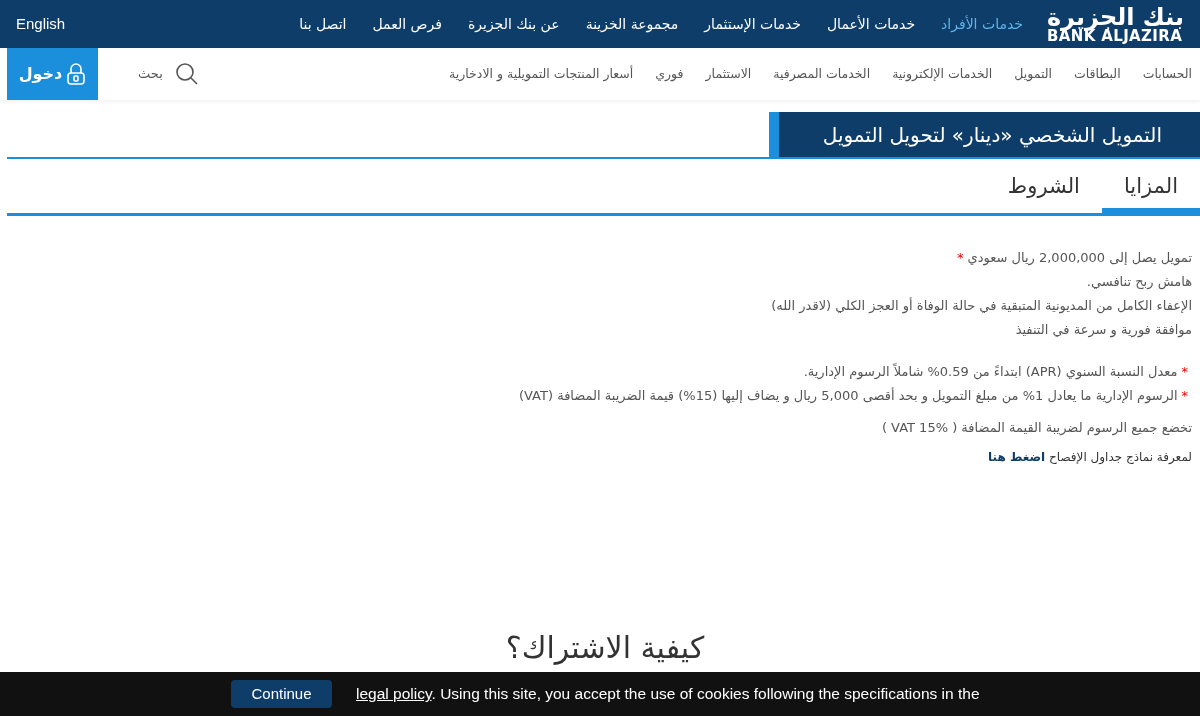 Image resolution: width=1200 pixels, height=716 pixels. I want to click on top-nav-link: خدمات الأعمال, so click(871, 24).